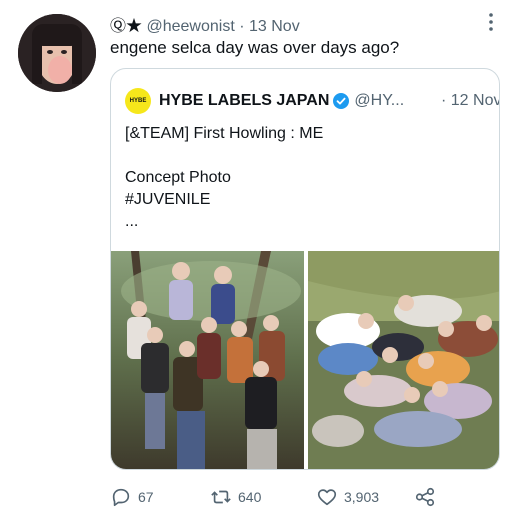 Image resolution: width=519 pixels, height=525 pixels. Describe the element at coordinates (305, 500) in the screenshot. I see `tweet-actions: 67 640 3,903` at that location.